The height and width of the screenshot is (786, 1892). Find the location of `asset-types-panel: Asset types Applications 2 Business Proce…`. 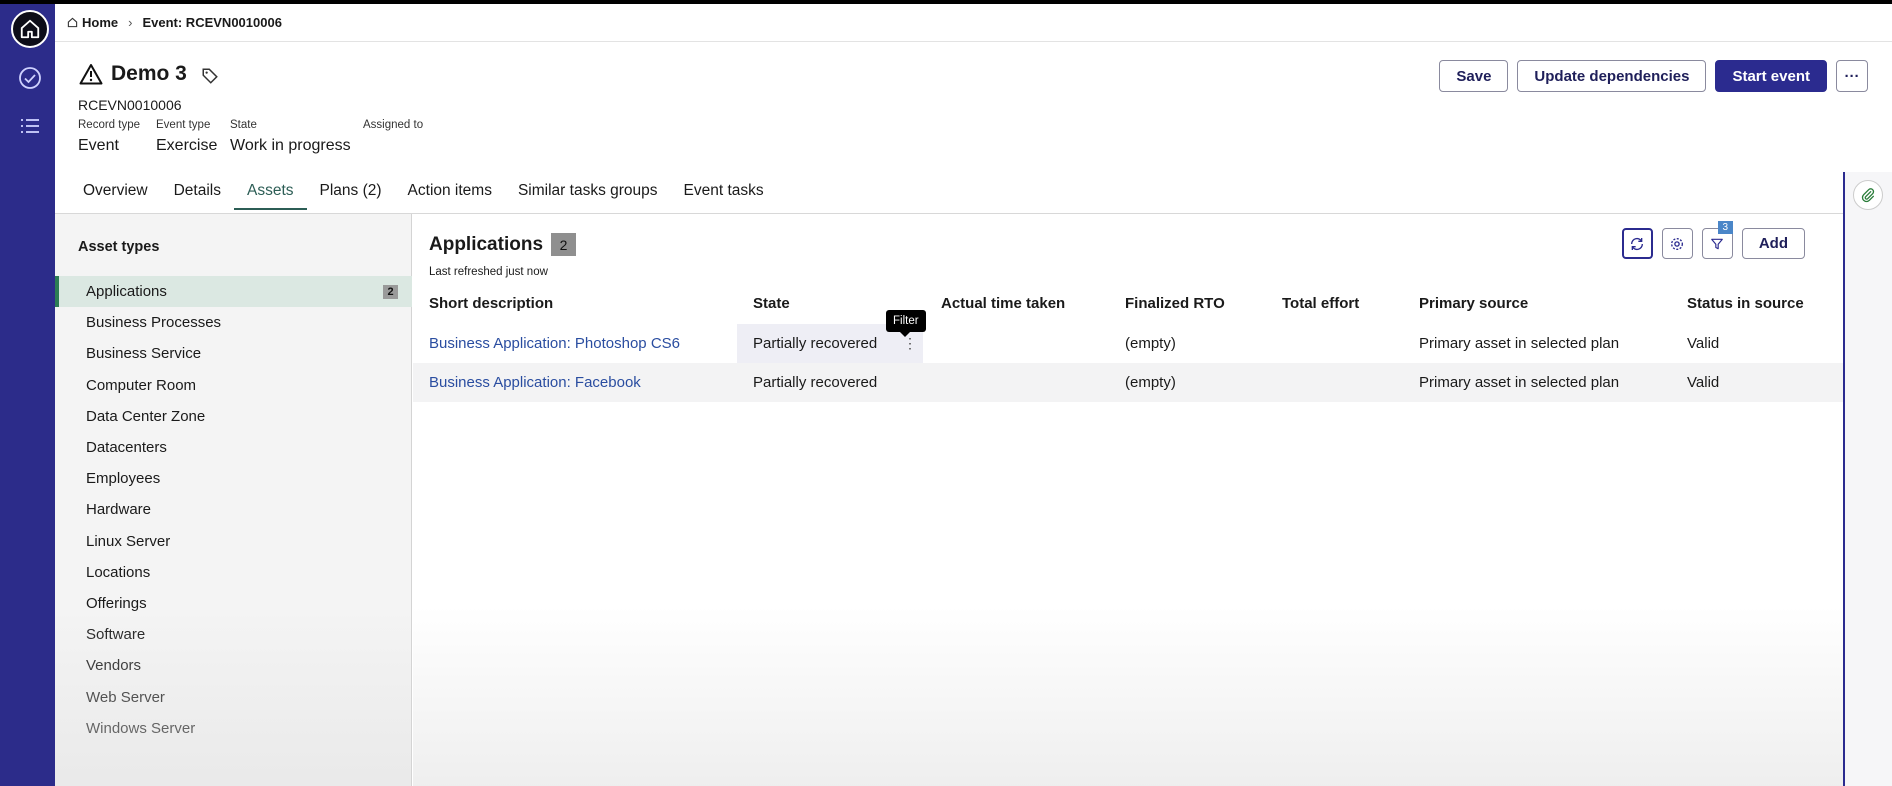

asset-types-panel: Asset types Applications 2 Business Proce… is located at coordinates (233, 500).